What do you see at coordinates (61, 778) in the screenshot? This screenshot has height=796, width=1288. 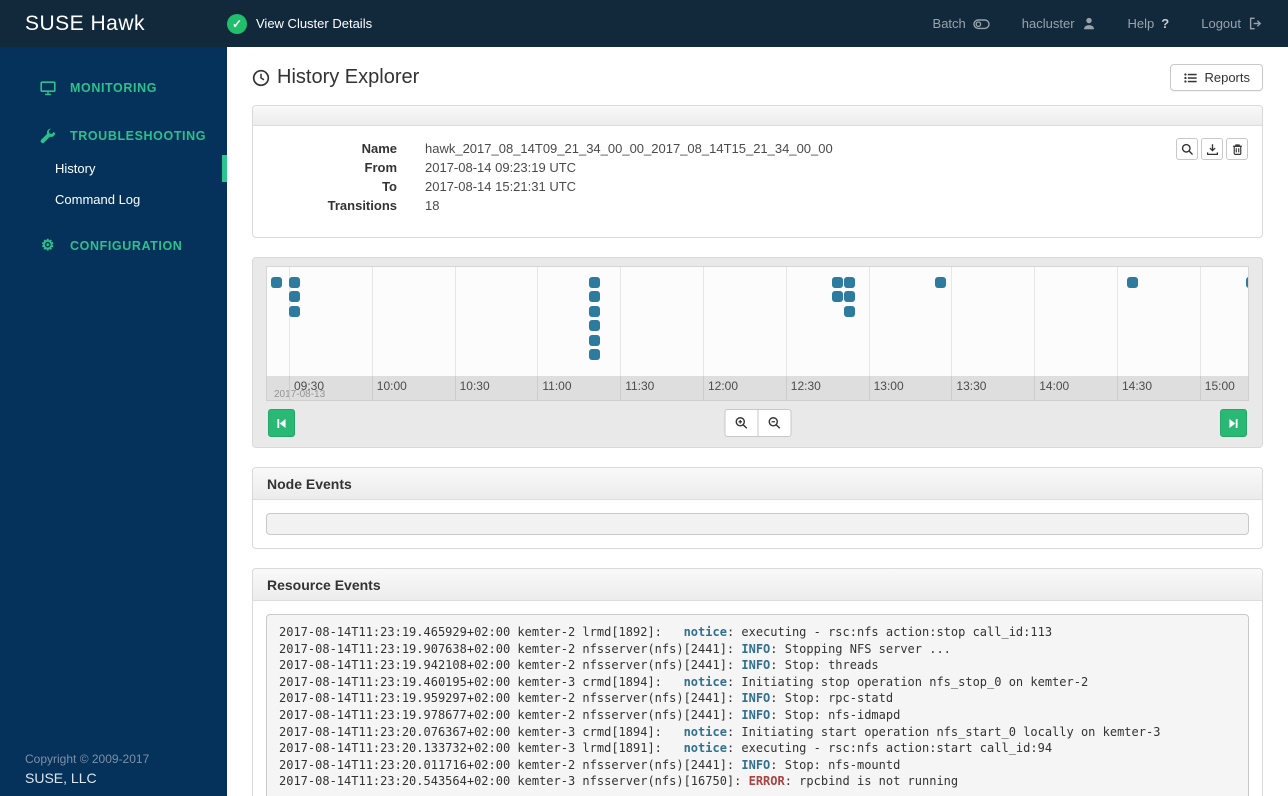 I see `company-name: SUSE, LLC` at bounding box center [61, 778].